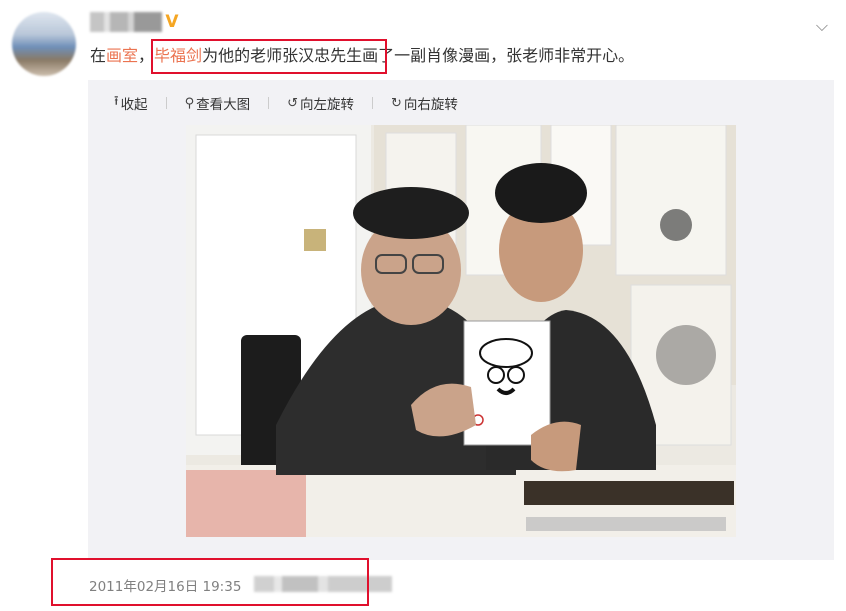 The image size is (846, 611). What do you see at coordinates (292, 103) in the screenshot?
I see `rotate-left-icon: ↺` at bounding box center [292, 103].